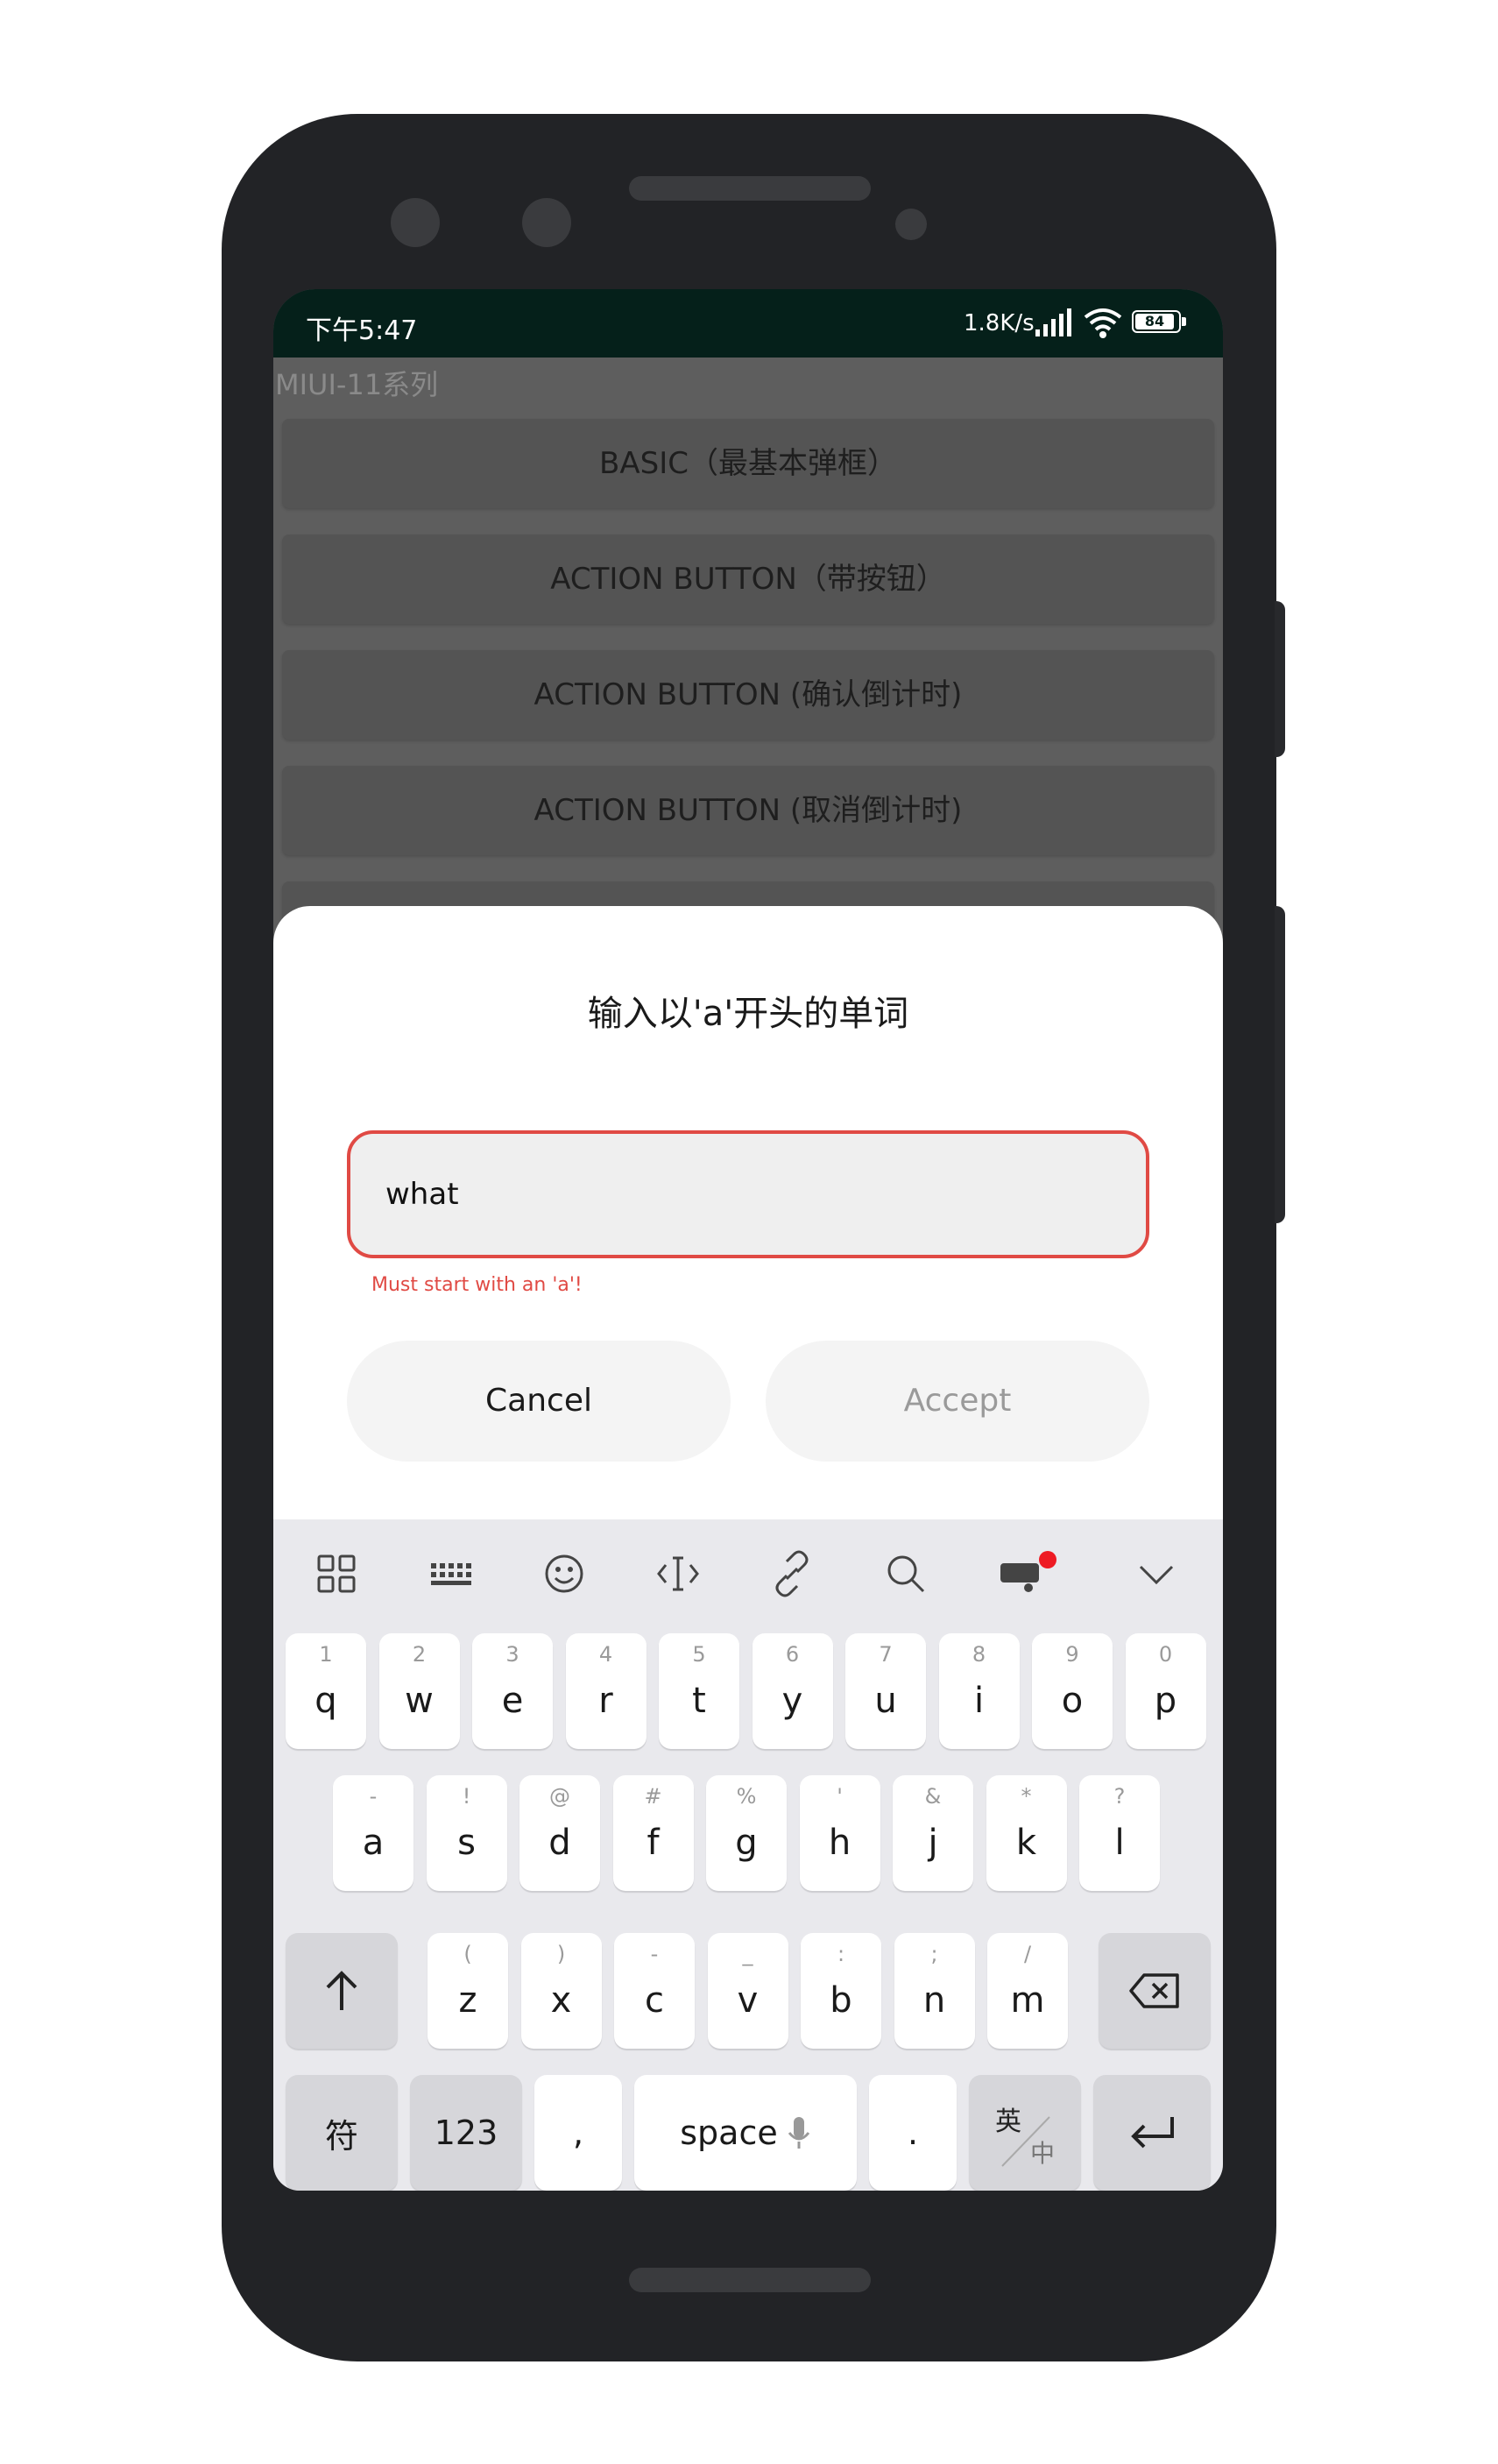  I want to click on key-label: h, so click(839, 1843).